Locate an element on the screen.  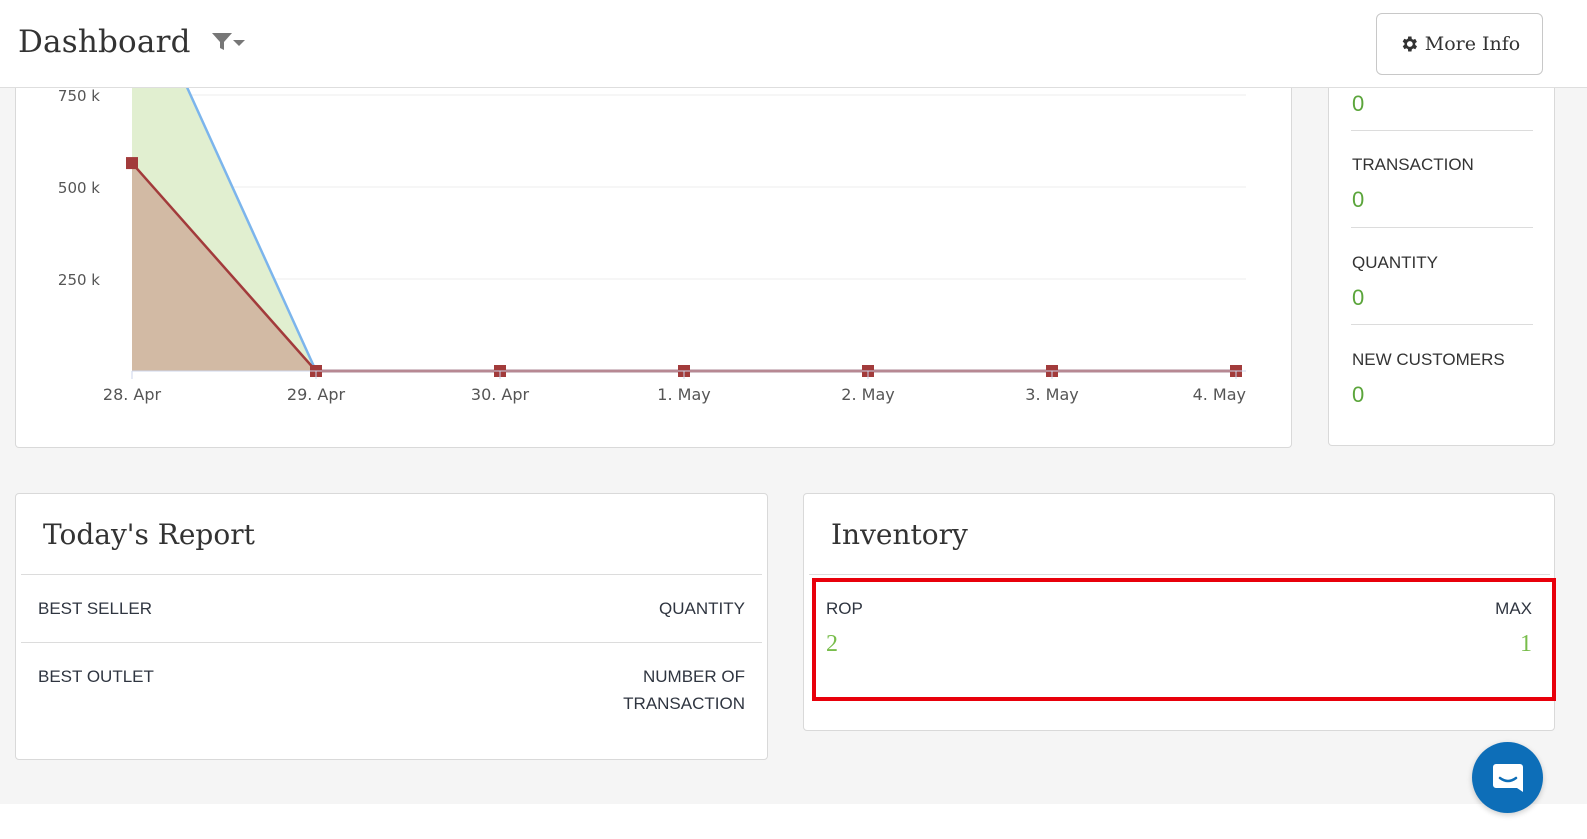
x-tick-label: 1. May is located at coordinates (683, 394).